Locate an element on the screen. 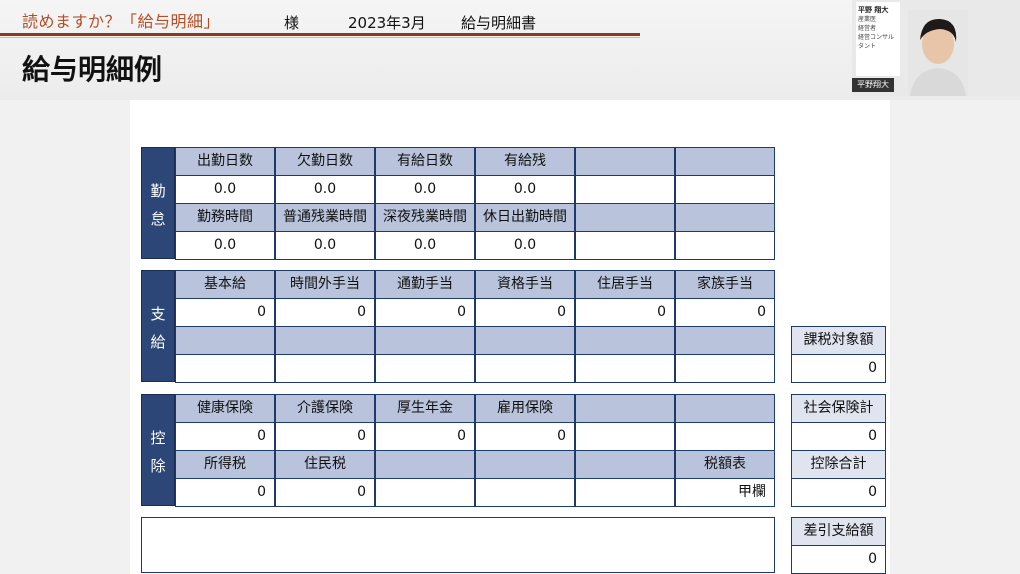  payment-header: 住居手当 is located at coordinates (625, 284).